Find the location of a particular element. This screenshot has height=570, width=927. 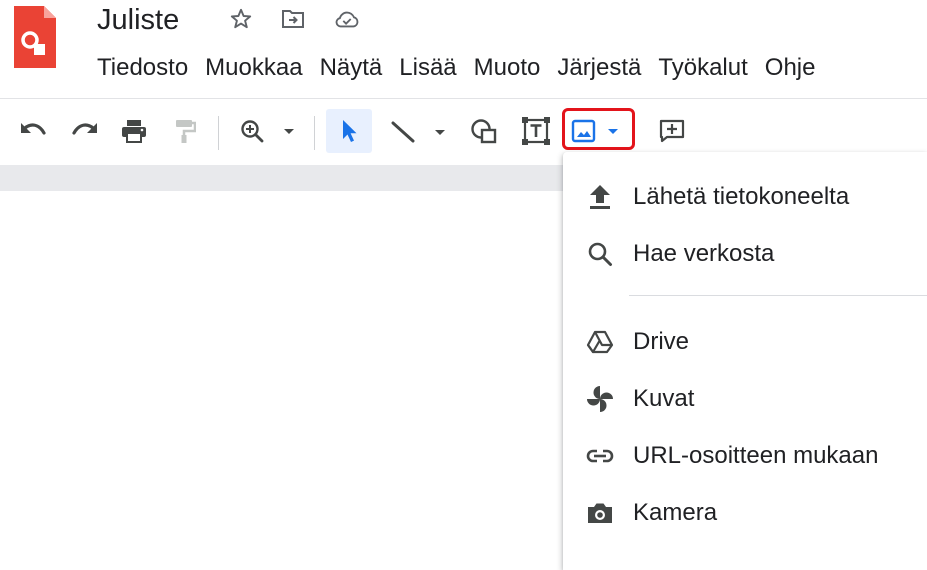

redo-icon is located at coordinates (85, 131).